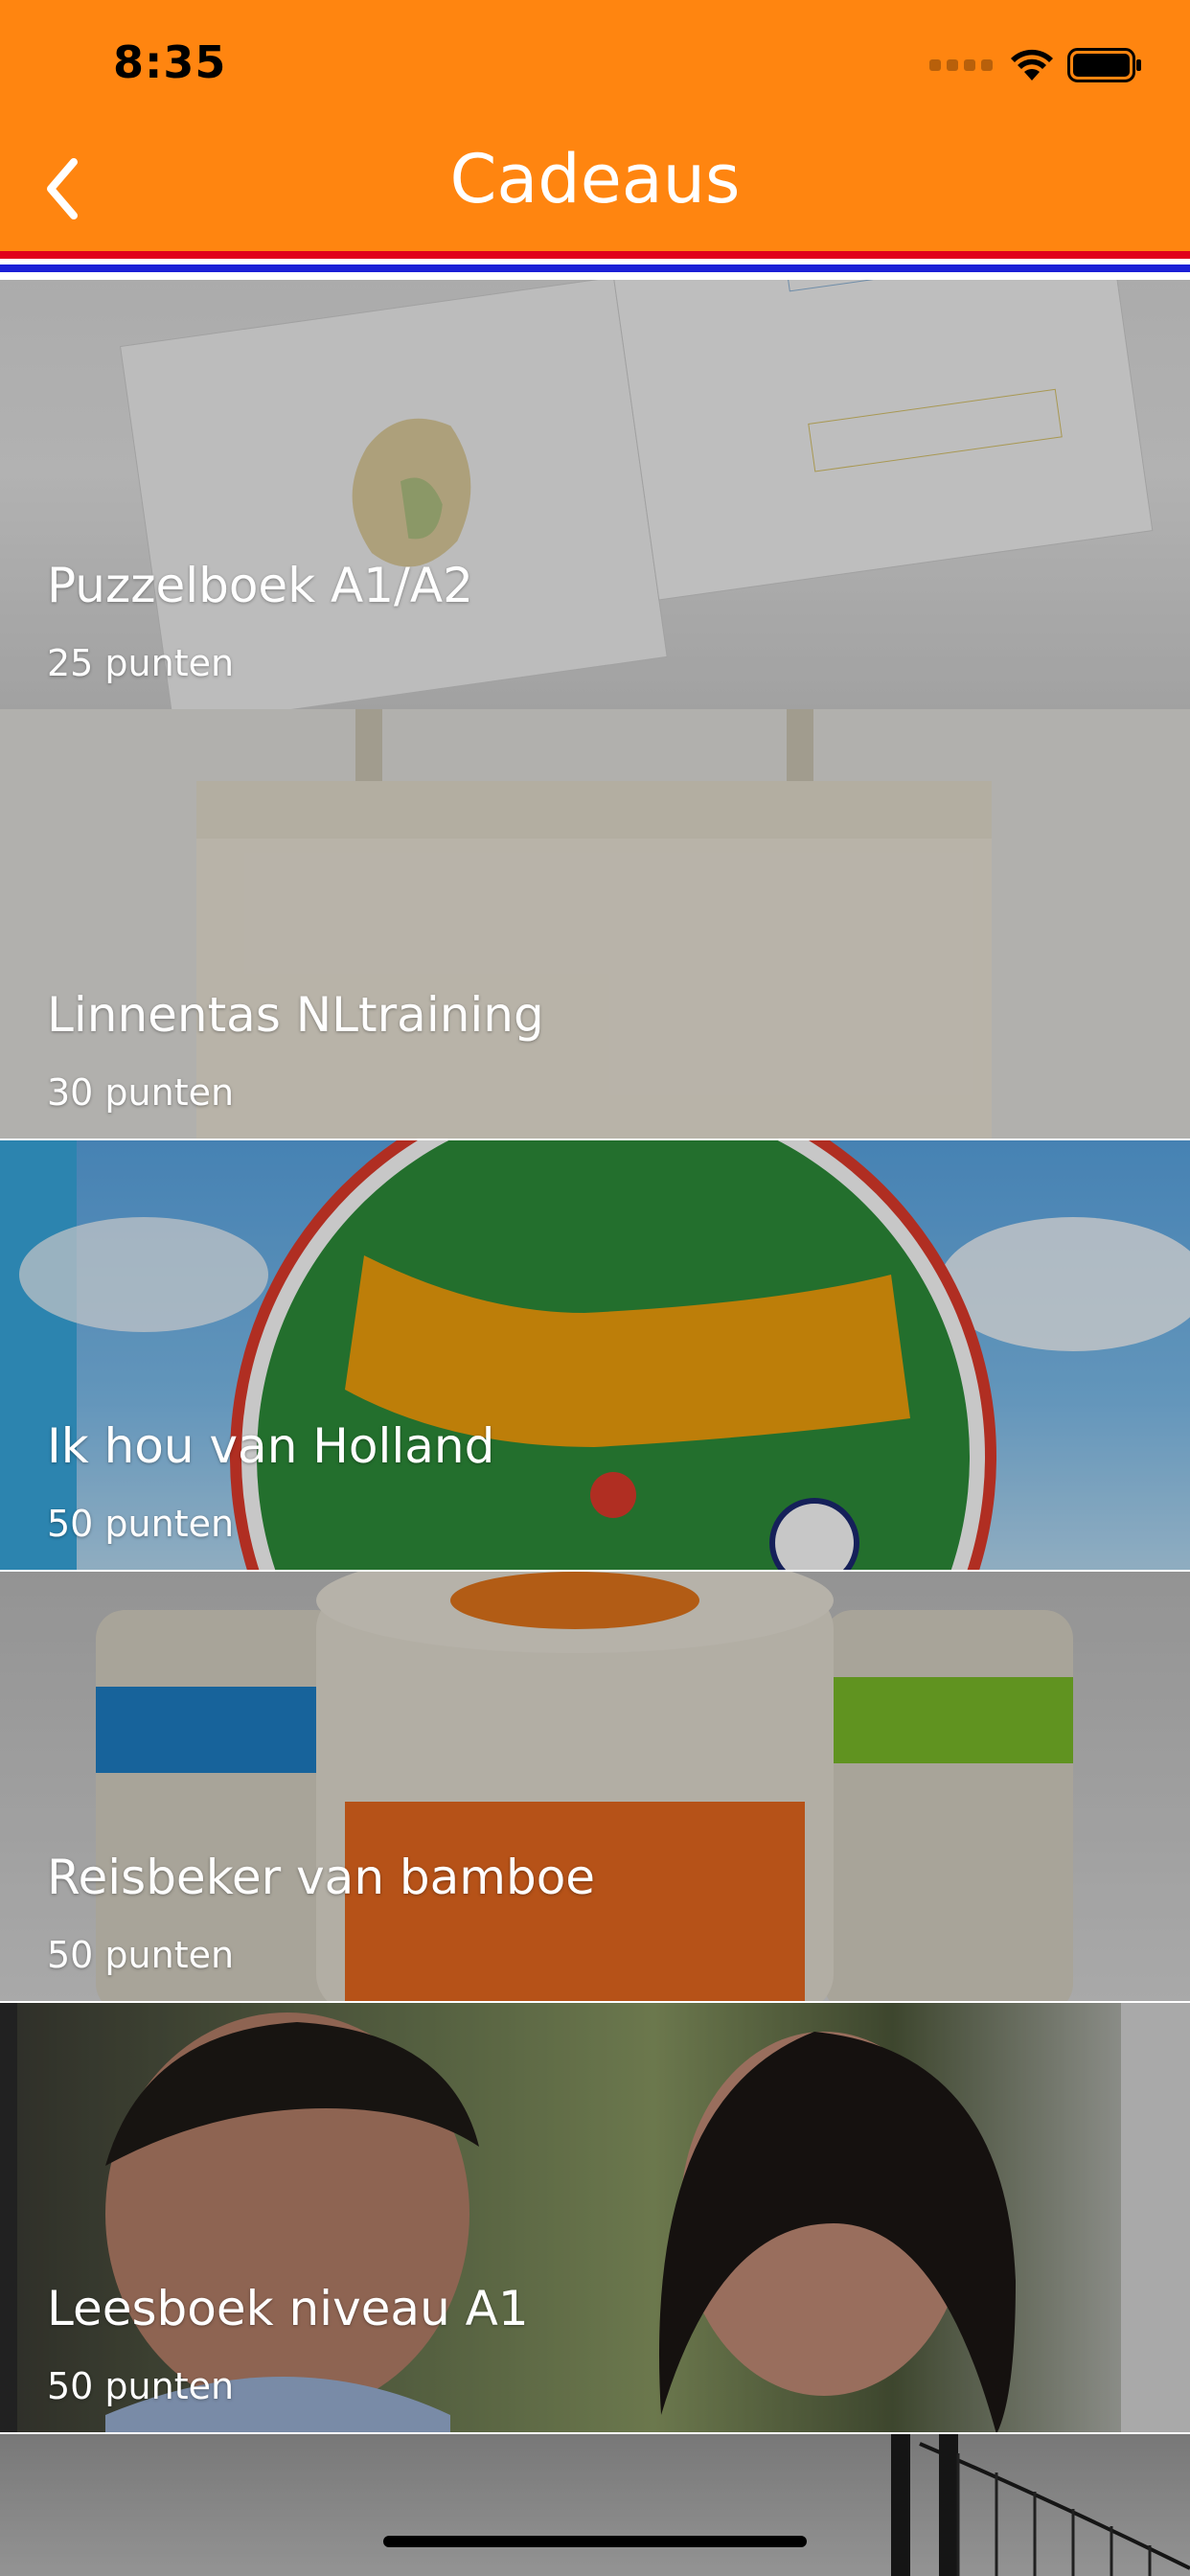 The image size is (1190, 2576). What do you see at coordinates (595, 2541) in the screenshot?
I see `home-indicator` at bounding box center [595, 2541].